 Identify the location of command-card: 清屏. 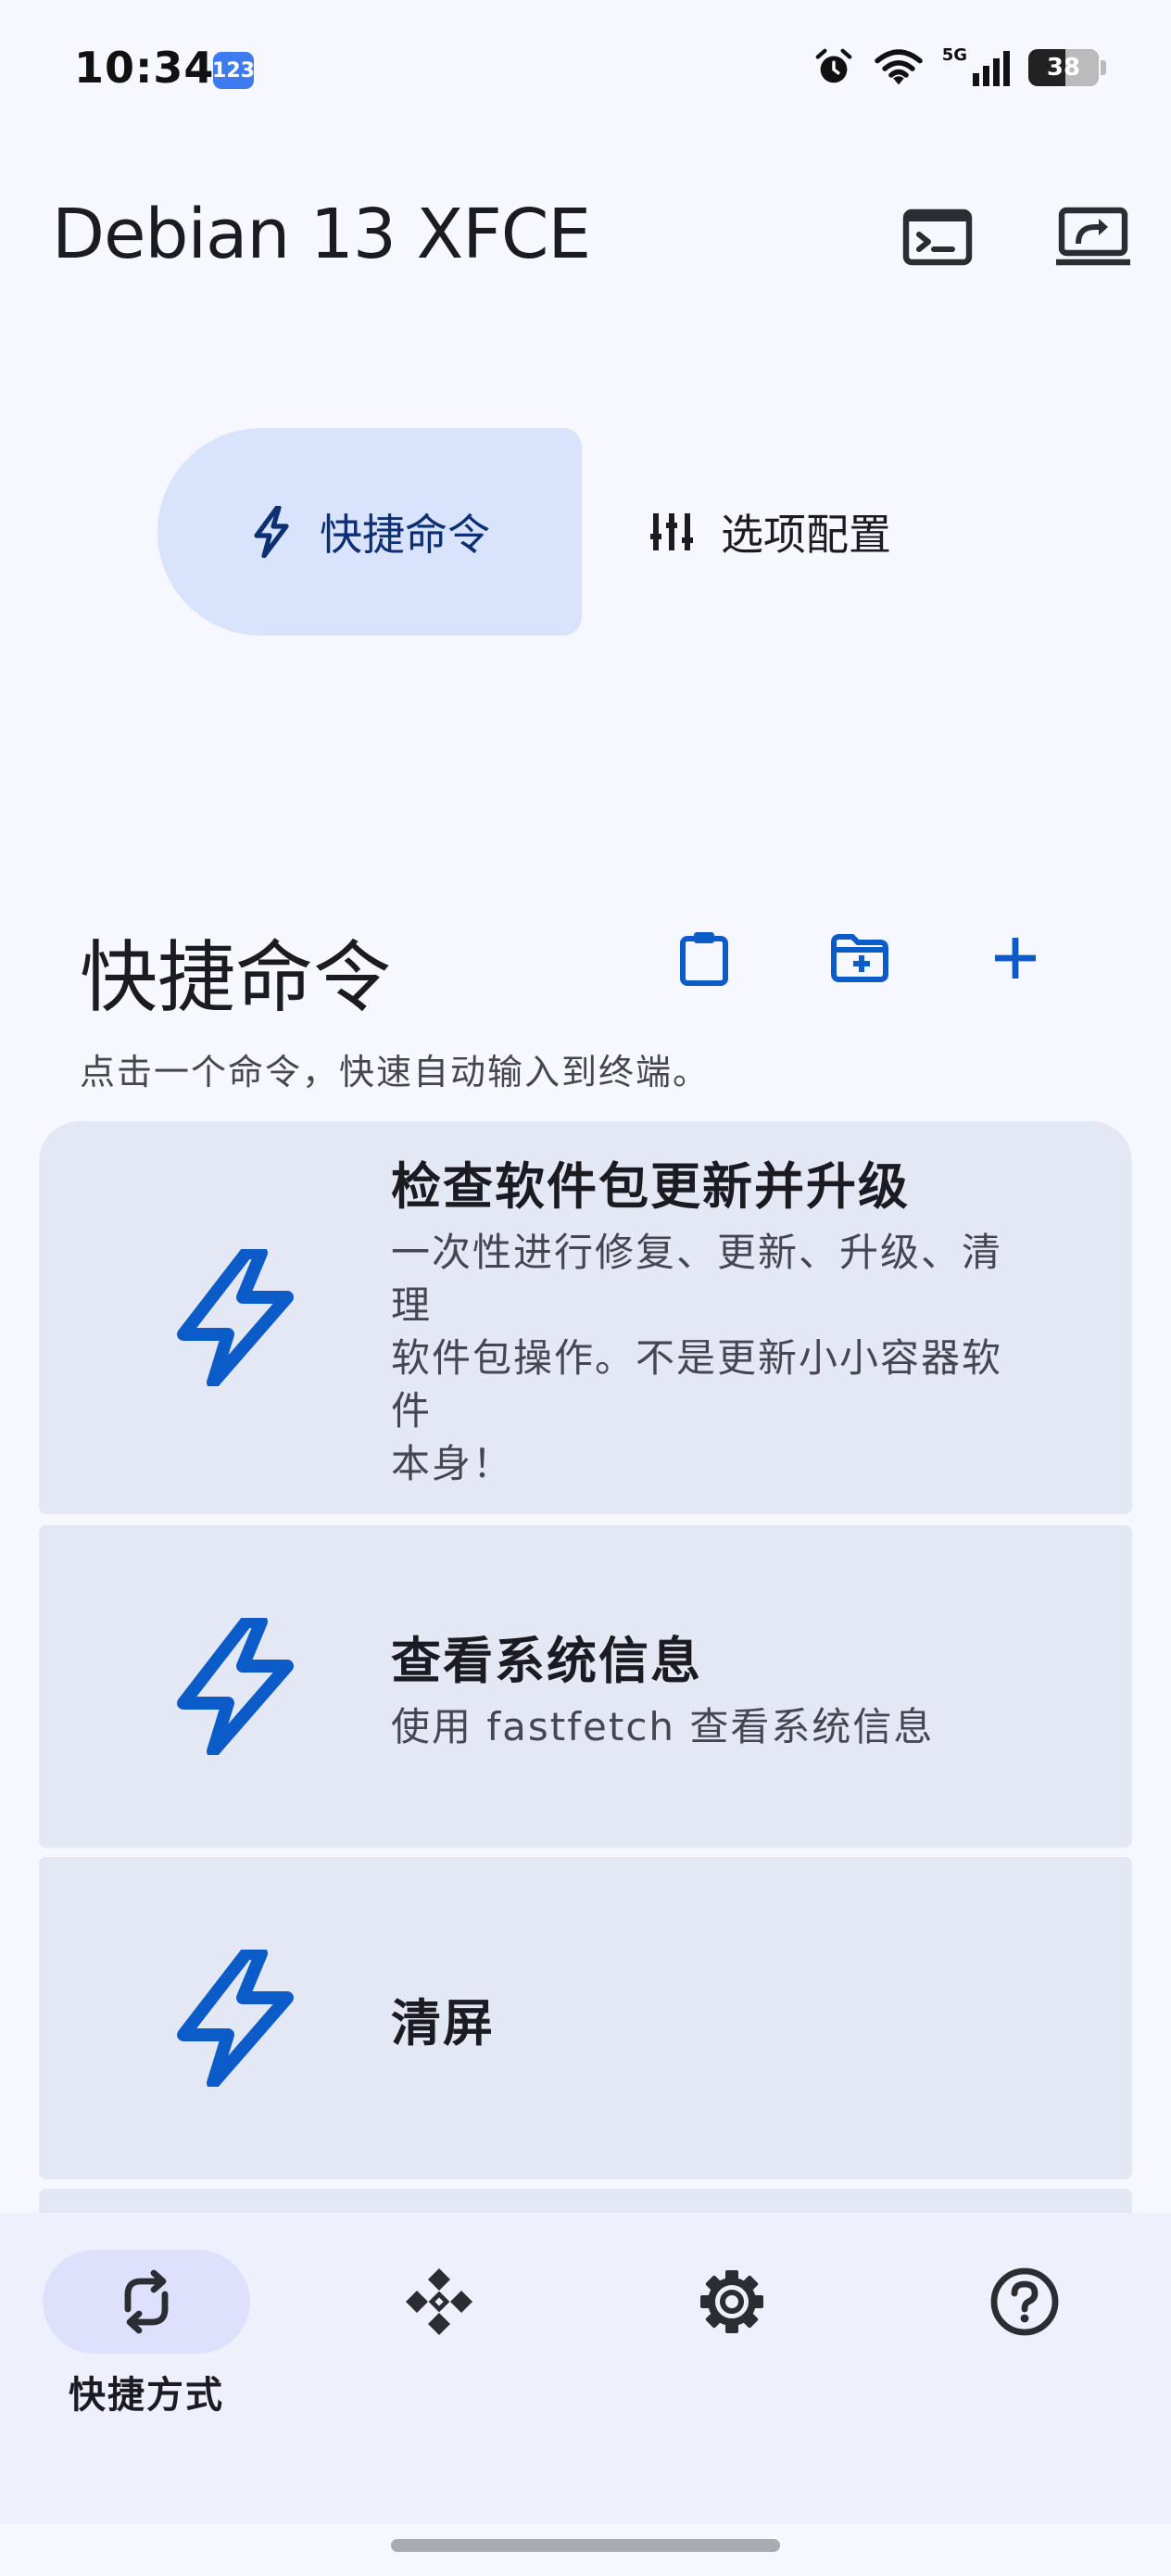
(585, 2018).